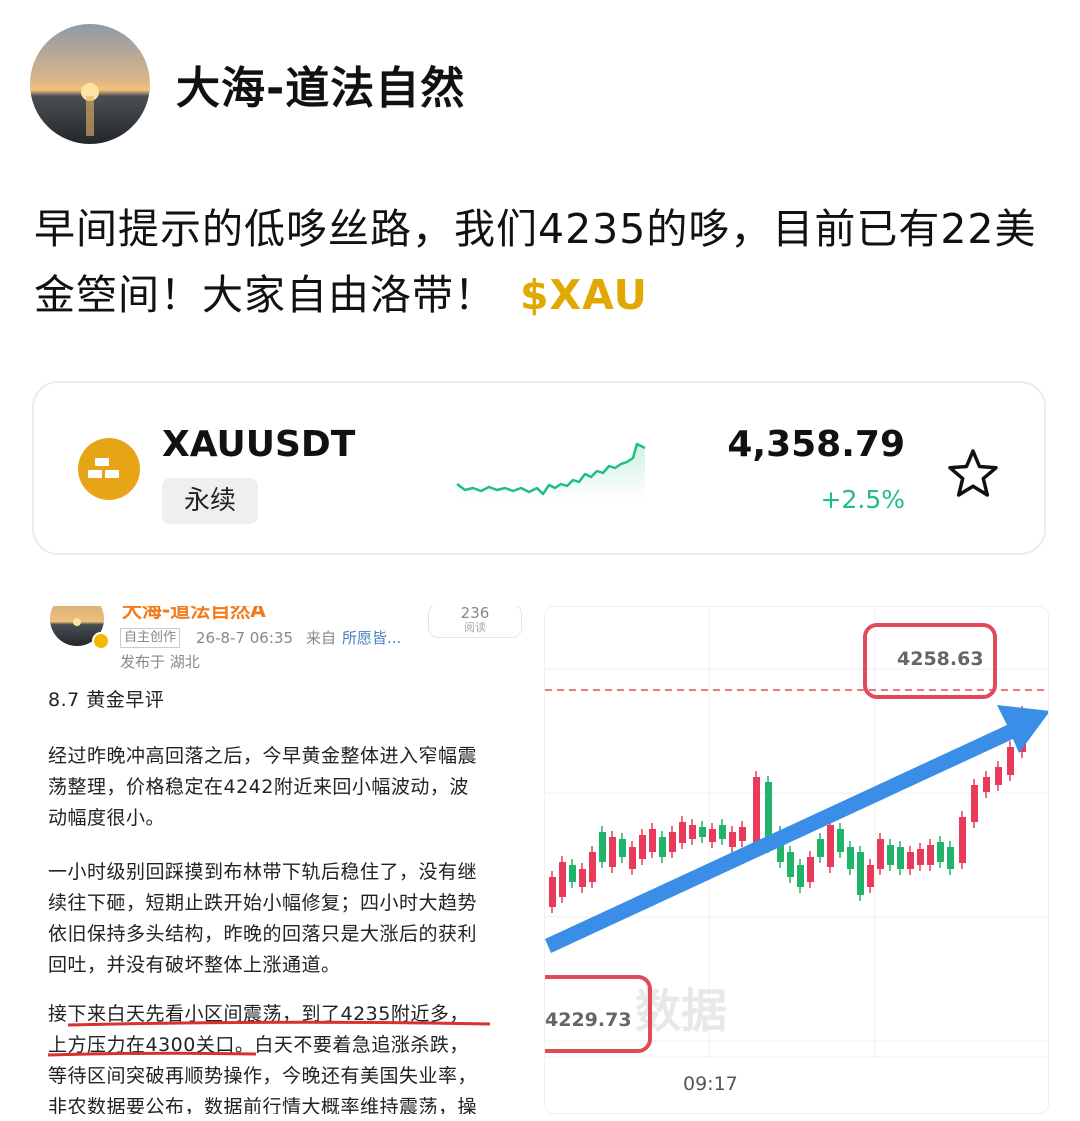  Describe the element at coordinates (269, 1038) in the screenshot. I see `red-underline-marks` at that location.